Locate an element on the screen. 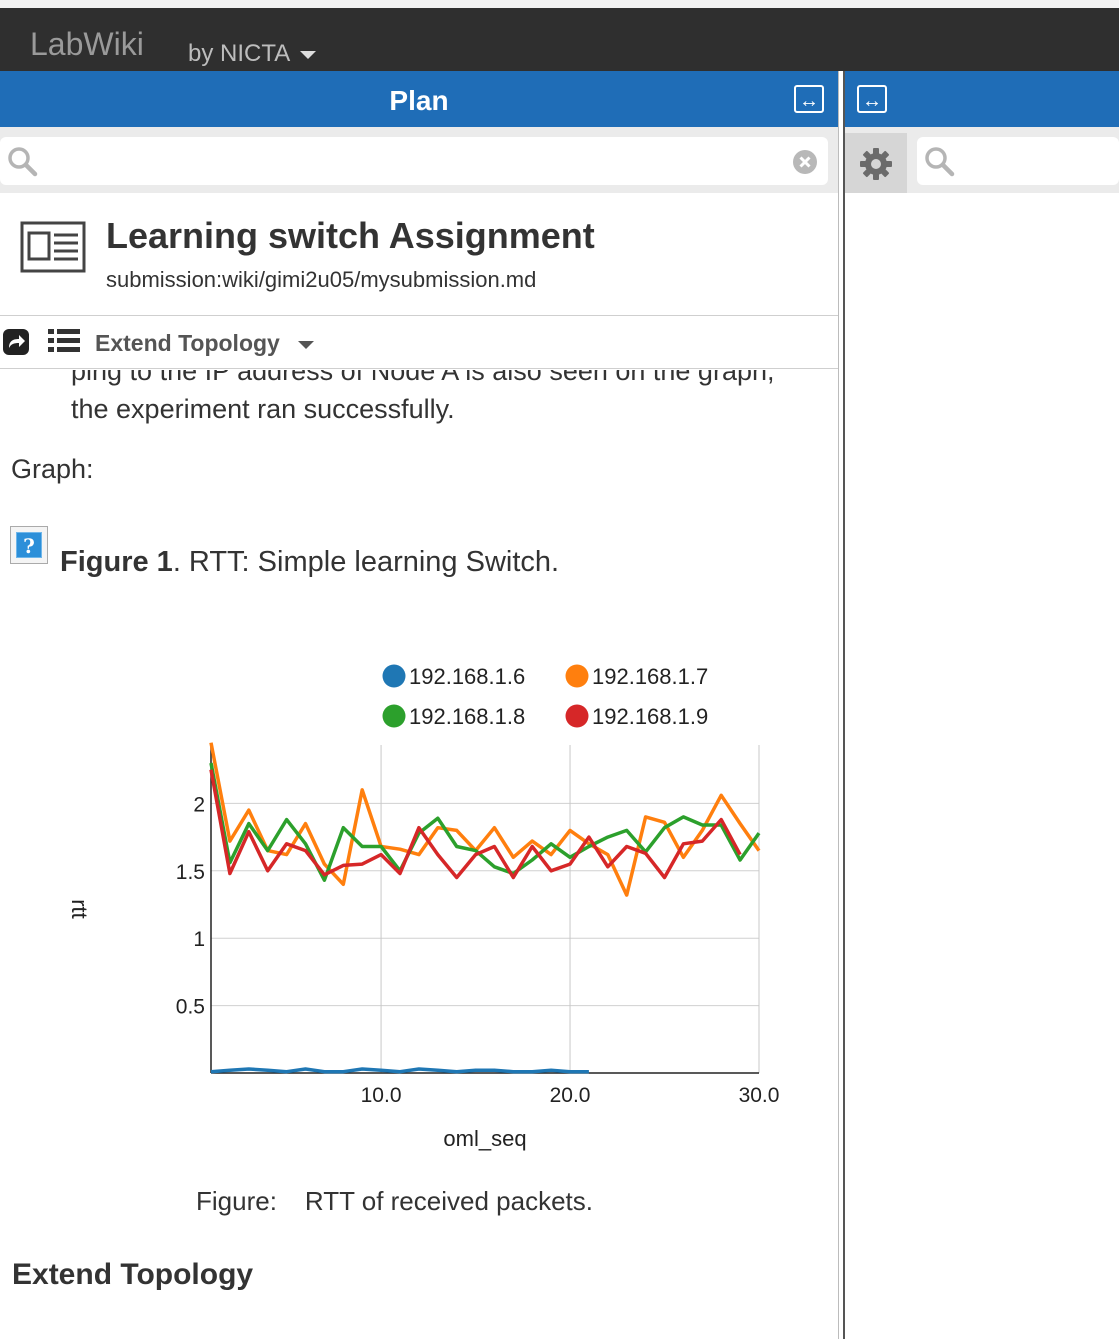 The height and width of the screenshot is (1339, 1119). plan-search-input is located at coordinates (411, 162).